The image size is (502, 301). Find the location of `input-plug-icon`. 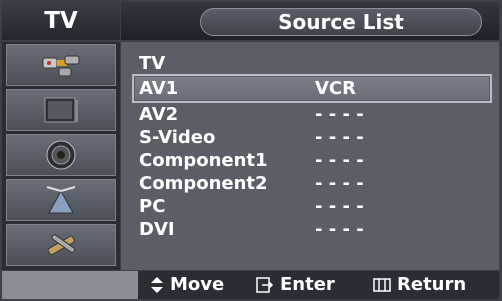

input-plug-icon is located at coordinates (61, 65).